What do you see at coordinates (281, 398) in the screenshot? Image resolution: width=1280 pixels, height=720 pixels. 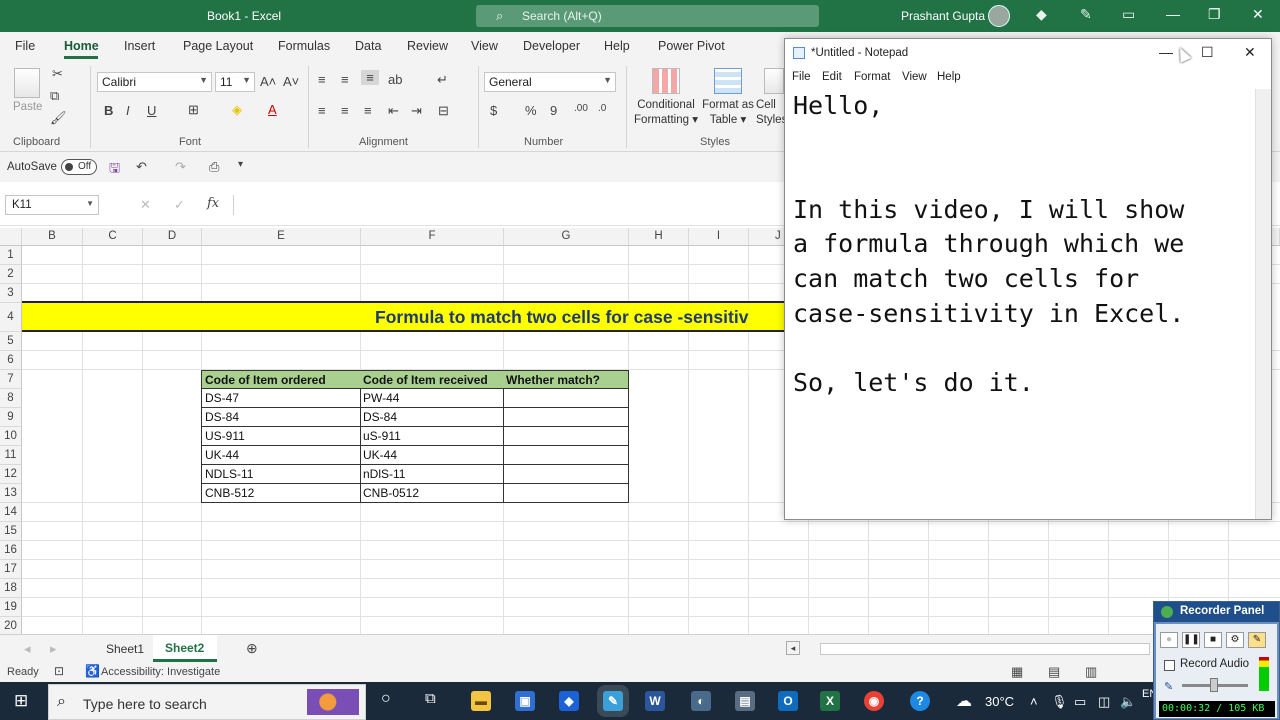 I see `table-cell: DS-47` at bounding box center [281, 398].